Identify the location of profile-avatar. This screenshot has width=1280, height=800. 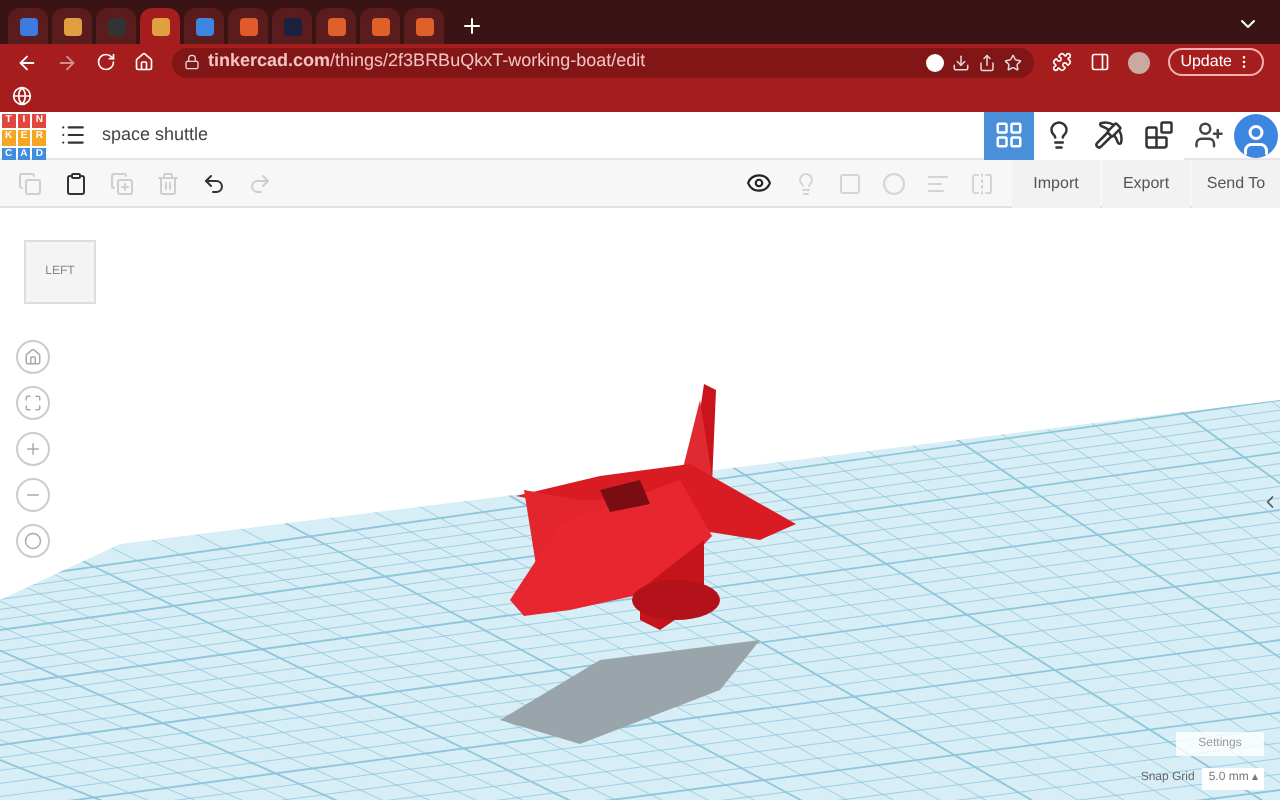
(1139, 62).